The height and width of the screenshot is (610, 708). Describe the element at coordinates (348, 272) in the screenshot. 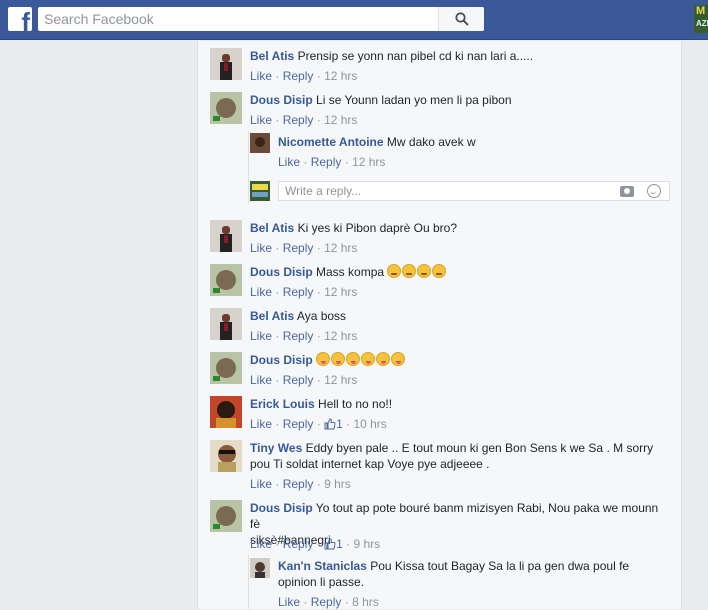

I see `comment-text: Dous Disip Mass kompa` at that location.